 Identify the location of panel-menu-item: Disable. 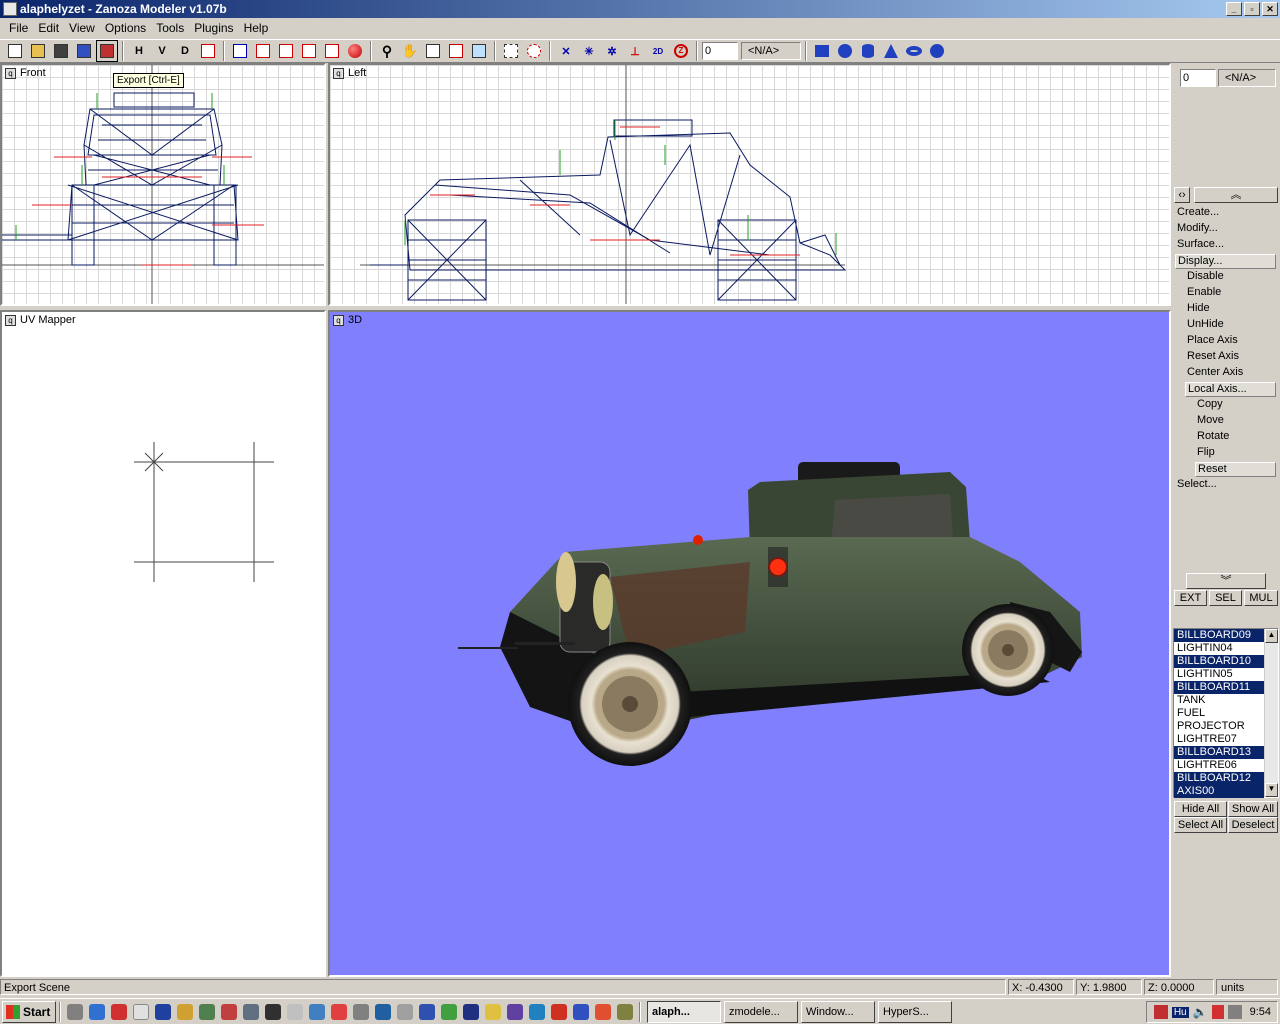
(1230, 277).